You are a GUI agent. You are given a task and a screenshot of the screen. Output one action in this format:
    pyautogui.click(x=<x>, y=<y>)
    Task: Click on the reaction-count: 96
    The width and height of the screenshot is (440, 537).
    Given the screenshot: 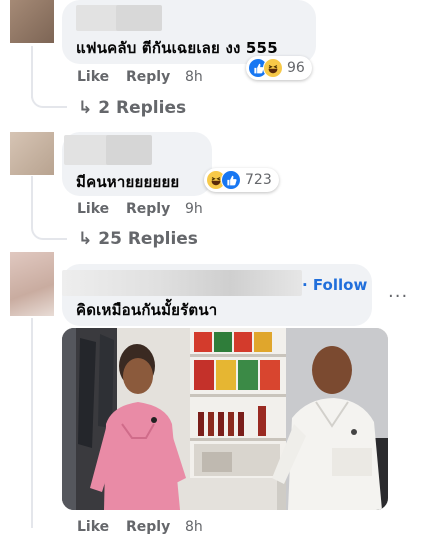 What is the action you would take?
    pyautogui.click(x=296, y=68)
    